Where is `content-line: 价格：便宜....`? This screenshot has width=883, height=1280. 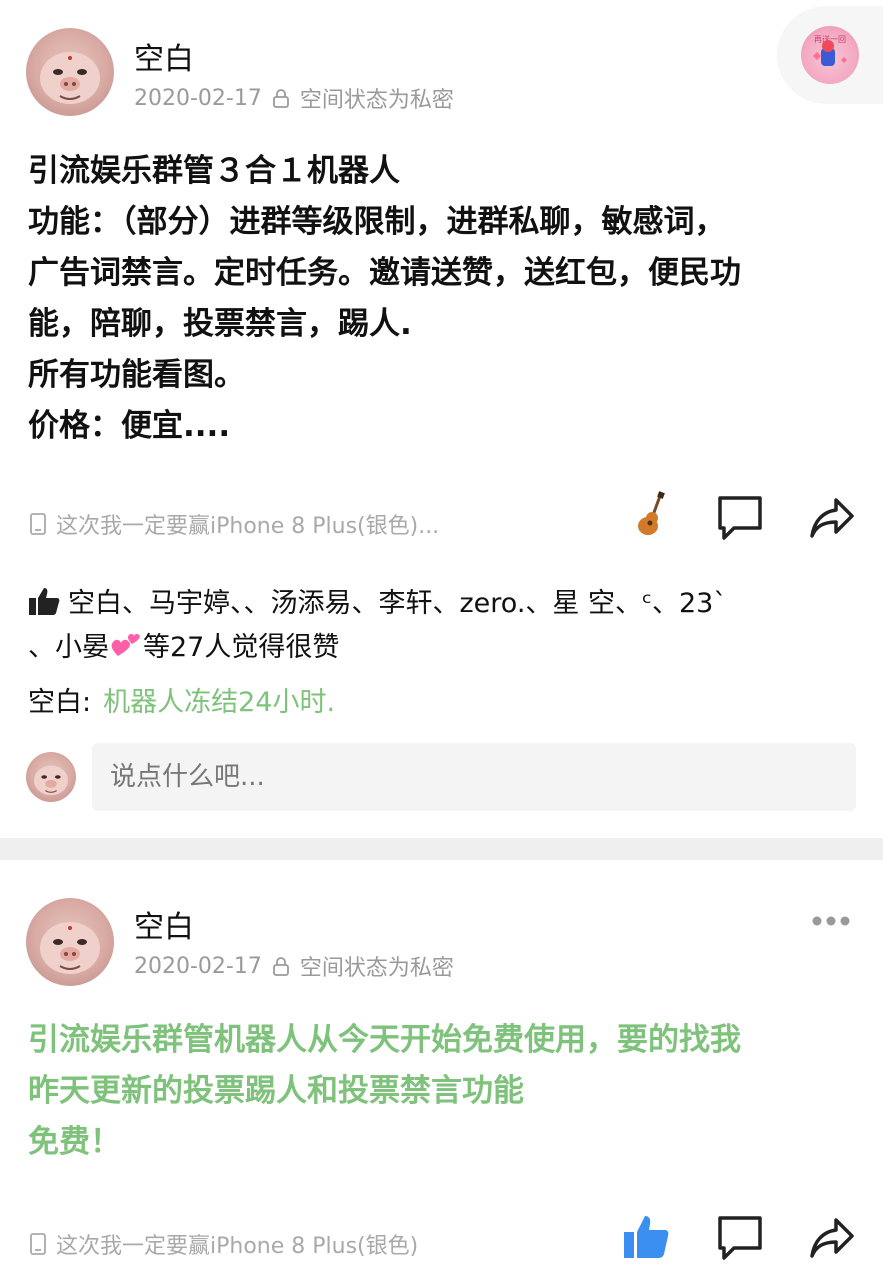 content-line: 价格：便宜.... is located at coordinates (129, 426).